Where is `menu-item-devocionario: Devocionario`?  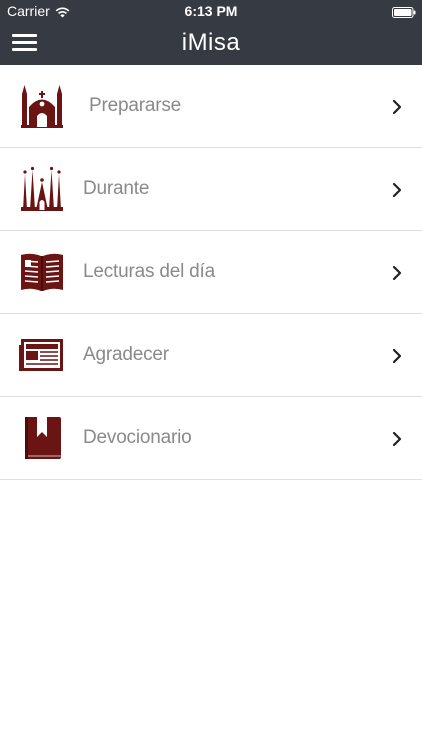 menu-item-devocionario: Devocionario is located at coordinates (211, 438).